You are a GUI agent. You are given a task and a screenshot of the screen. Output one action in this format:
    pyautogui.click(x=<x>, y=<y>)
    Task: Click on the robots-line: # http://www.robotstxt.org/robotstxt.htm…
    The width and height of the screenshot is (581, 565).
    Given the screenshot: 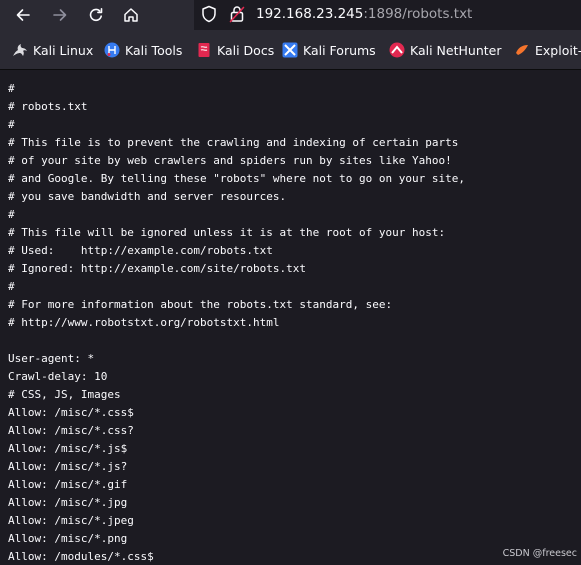 What is the action you would take?
    pyautogui.click(x=144, y=322)
    